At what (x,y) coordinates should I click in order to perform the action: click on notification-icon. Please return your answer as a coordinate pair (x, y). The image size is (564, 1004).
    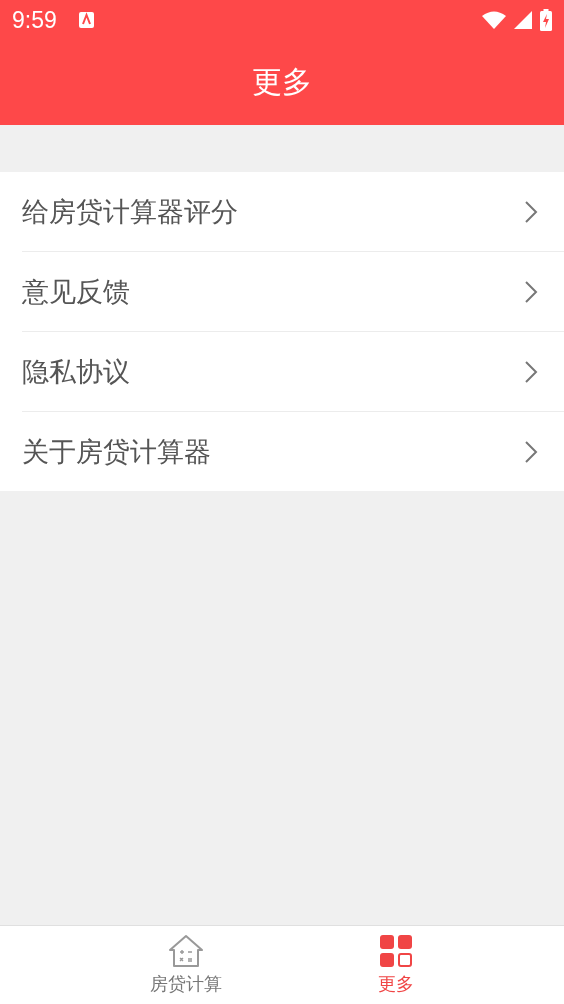
    Looking at the image, I should click on (86, 20).